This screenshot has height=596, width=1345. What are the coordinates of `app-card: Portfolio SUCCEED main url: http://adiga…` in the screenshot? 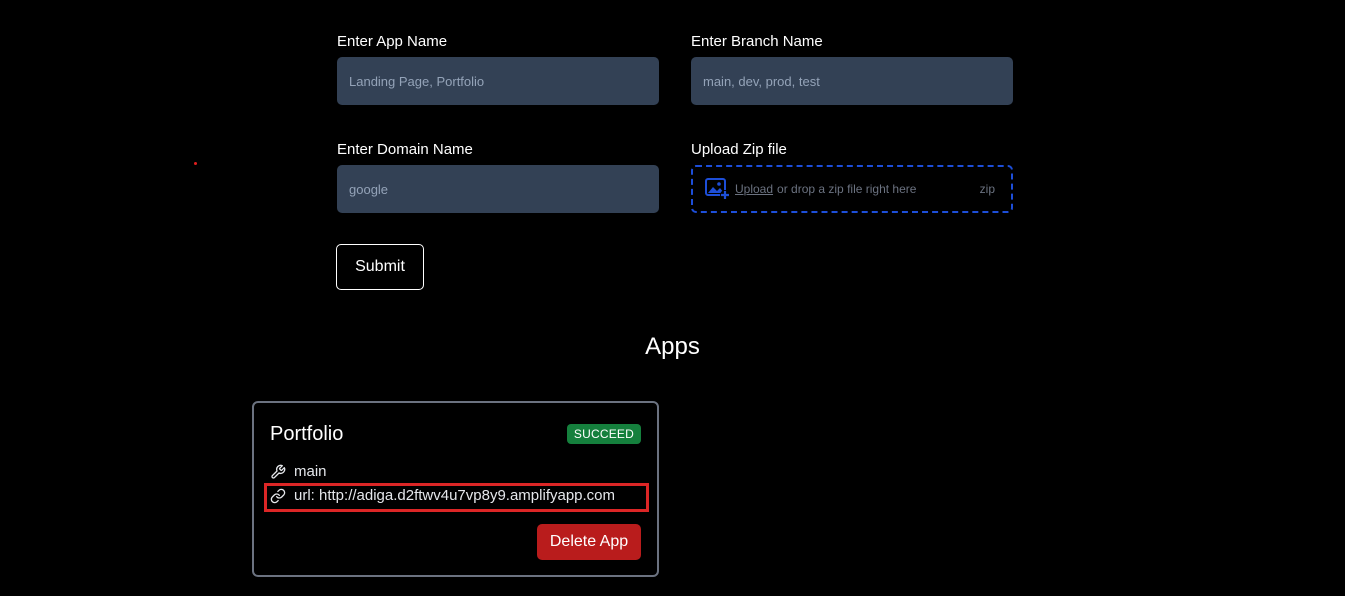 It's located at (455, 489).